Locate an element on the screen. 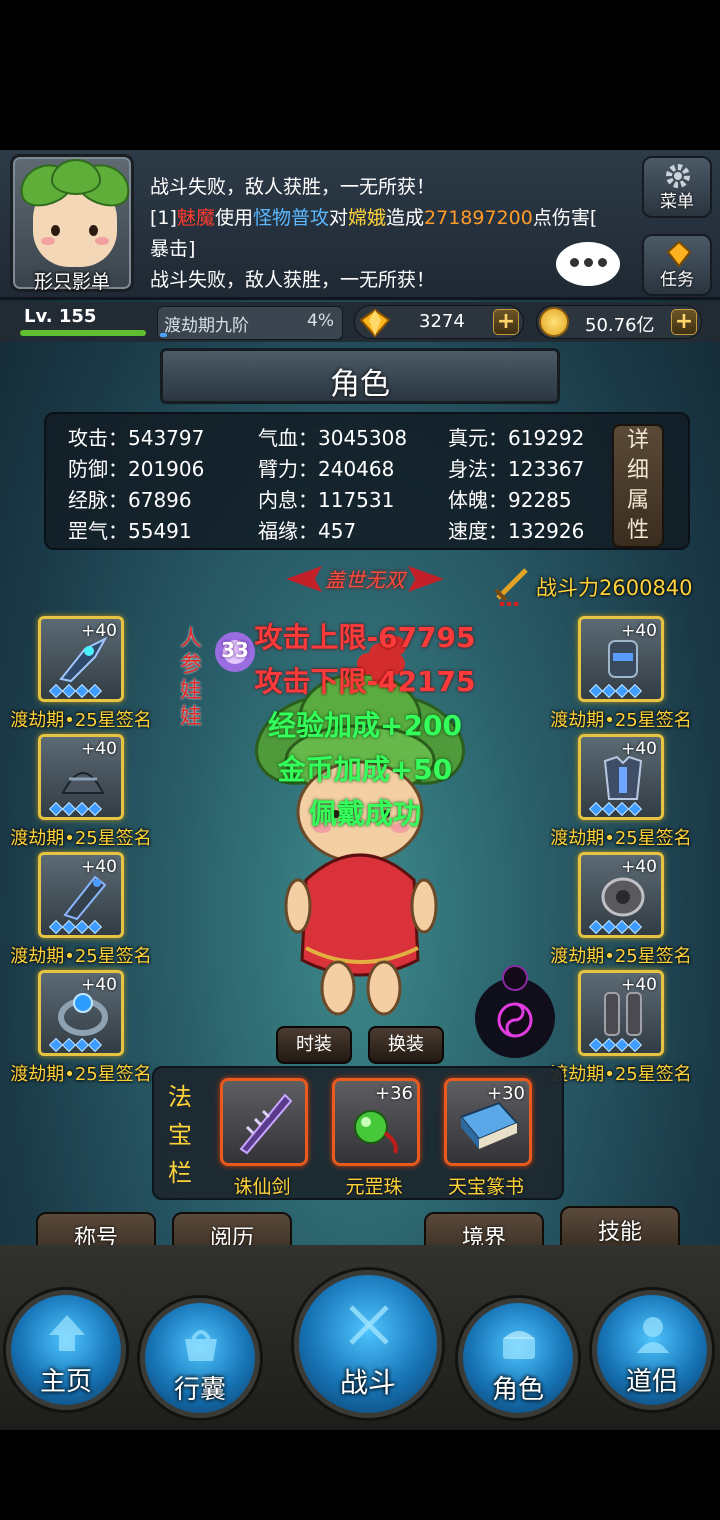 This screenshot has height=1520, width=720. equip-slot-left-2: +40 is located at coordinates (81, 777).